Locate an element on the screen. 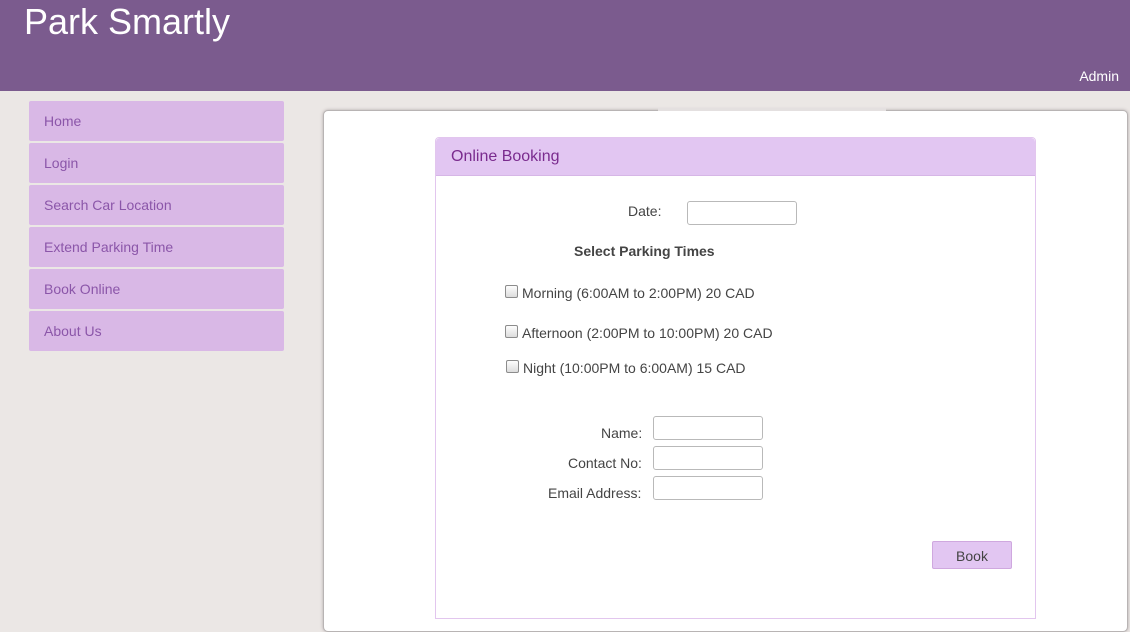 Image resolution: width=1130 pixels, height=632 pixels. nav-item-about-us: About Us is located at coordinates (156, 331).